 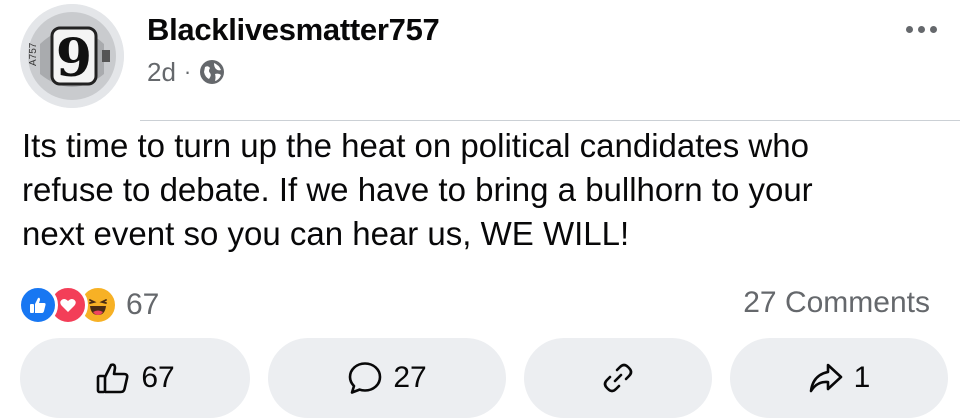 I want to click on like-button: 67, so click(x=135, y=378).